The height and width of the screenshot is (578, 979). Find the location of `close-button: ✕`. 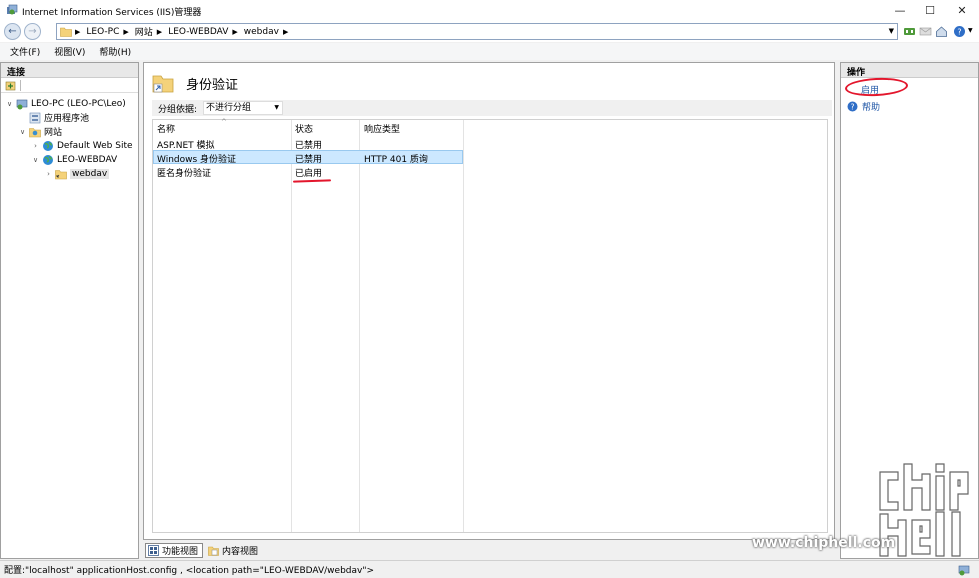

close-button: ✕ is located at coordinates (962, 10).